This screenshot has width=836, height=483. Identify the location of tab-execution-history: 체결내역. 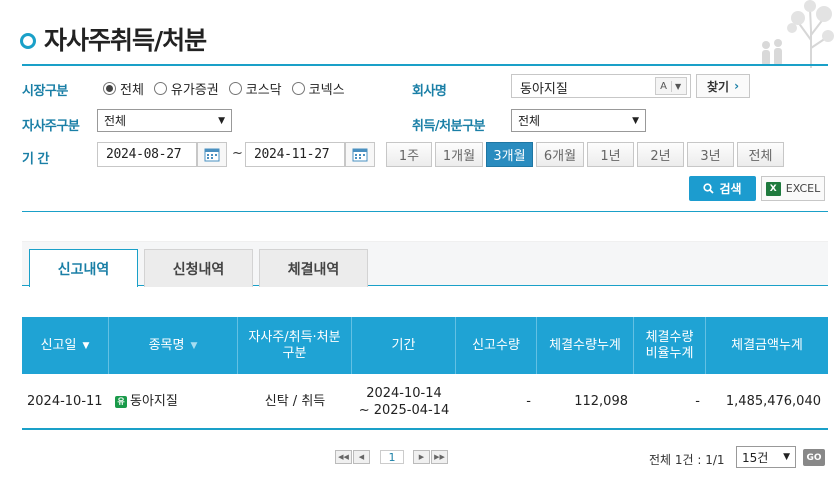
(313, 268).